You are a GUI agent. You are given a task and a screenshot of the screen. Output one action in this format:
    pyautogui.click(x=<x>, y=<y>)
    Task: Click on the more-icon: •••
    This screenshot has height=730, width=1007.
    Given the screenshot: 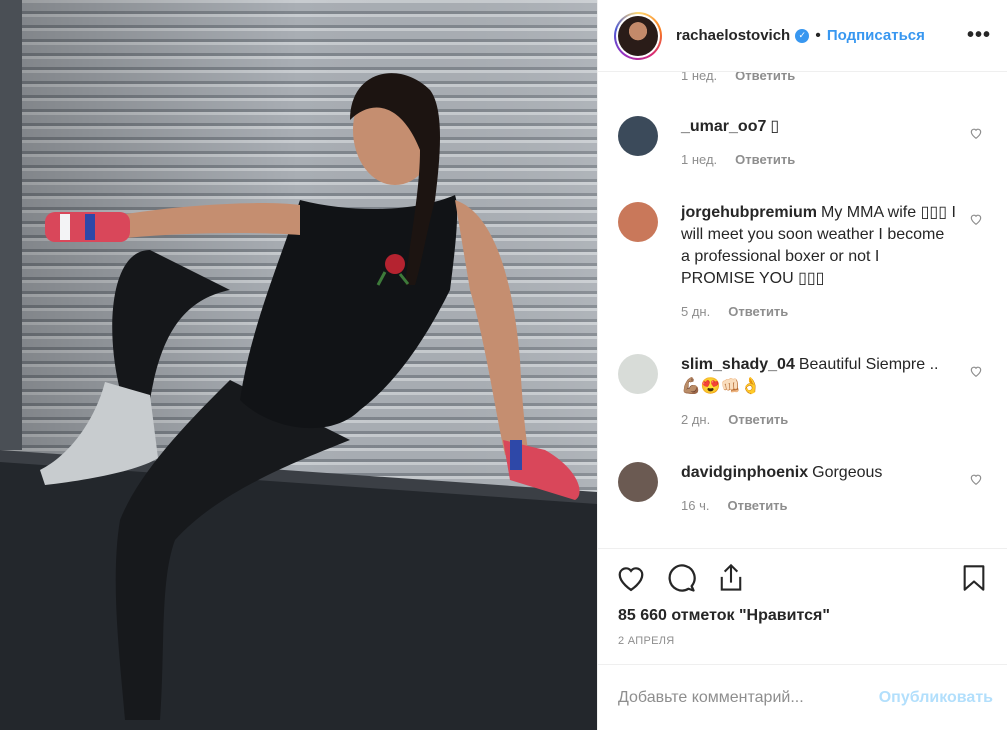 What is the action you would take?
    pyautogui.click(x=979, y=35)
    